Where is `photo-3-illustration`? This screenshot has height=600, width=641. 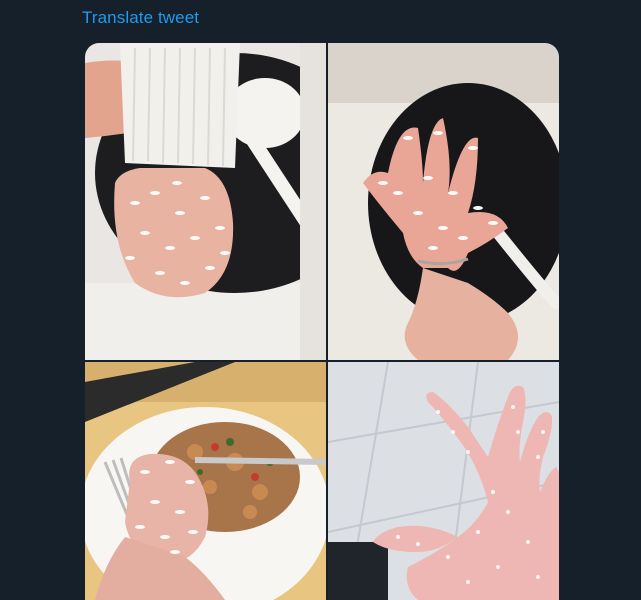 photo-3-illustration is located at coordinates (205, 481).